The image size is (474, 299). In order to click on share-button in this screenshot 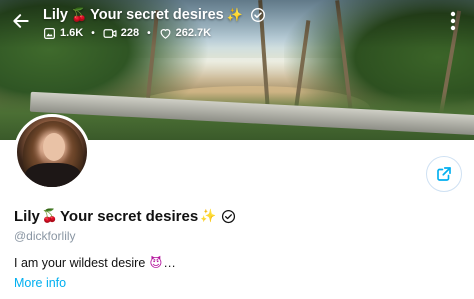, I will do `click(444, 174)`.